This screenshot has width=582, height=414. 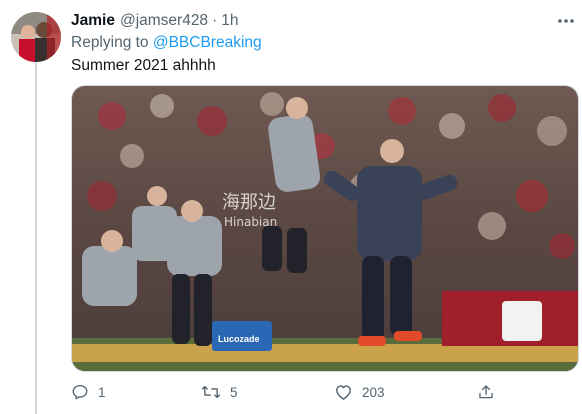 I want to click on replying-to: Replying to @BBCBreaking, so click(x=166, y=43).